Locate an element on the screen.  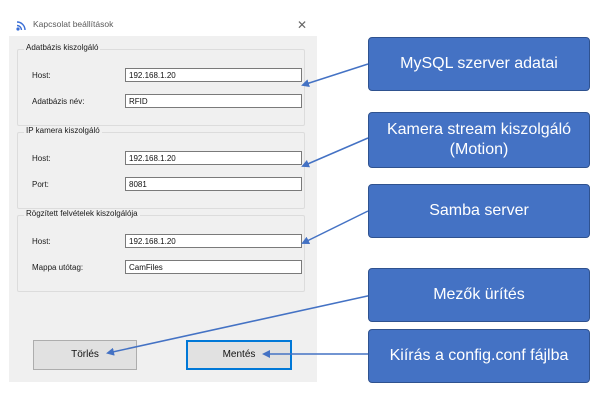
callout-clear-text: Mezők ürítés is located at coordinates (479, 294).